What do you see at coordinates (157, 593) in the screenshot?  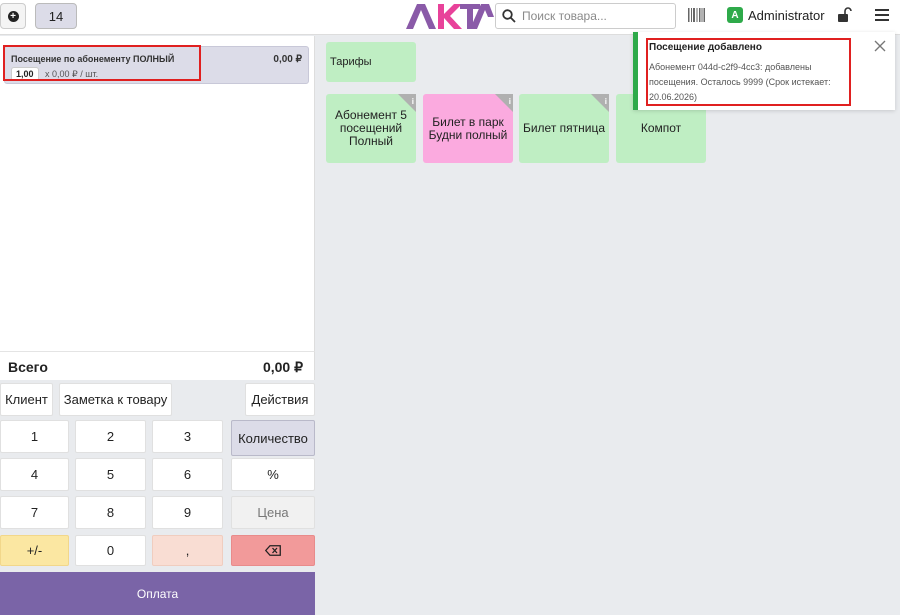 I see `pay-button: Оплата` at bounding box center [157, 593].